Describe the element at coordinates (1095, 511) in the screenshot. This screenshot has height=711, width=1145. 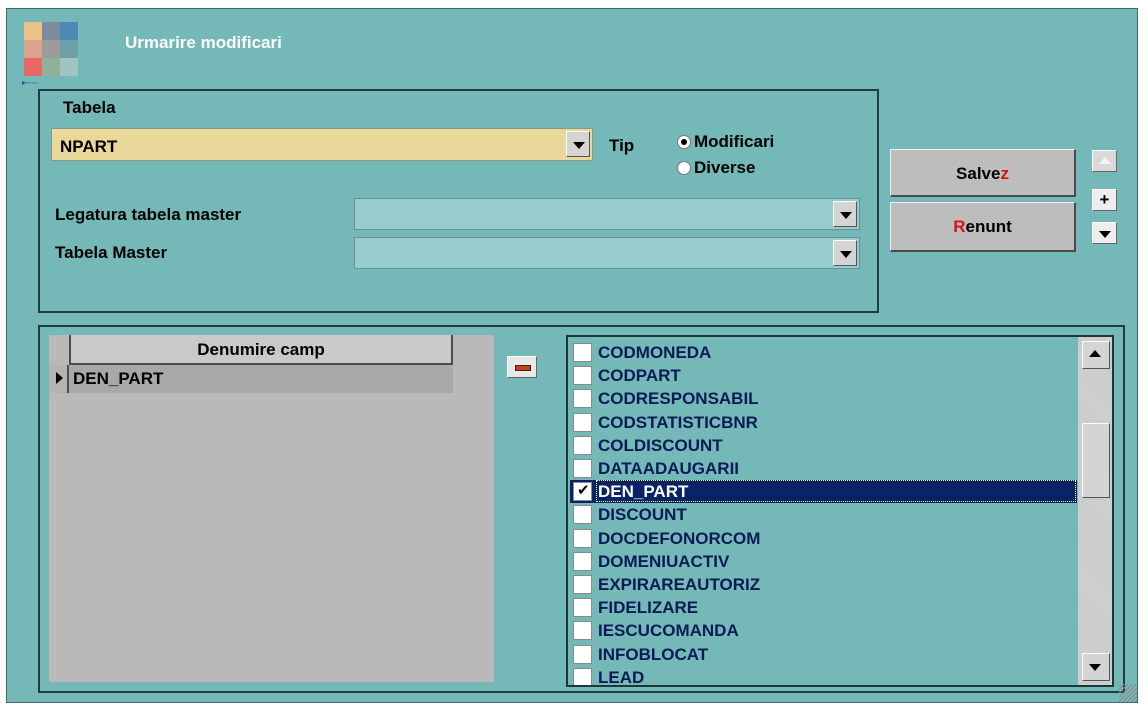
I see `checklist-scrollbar` at that location.